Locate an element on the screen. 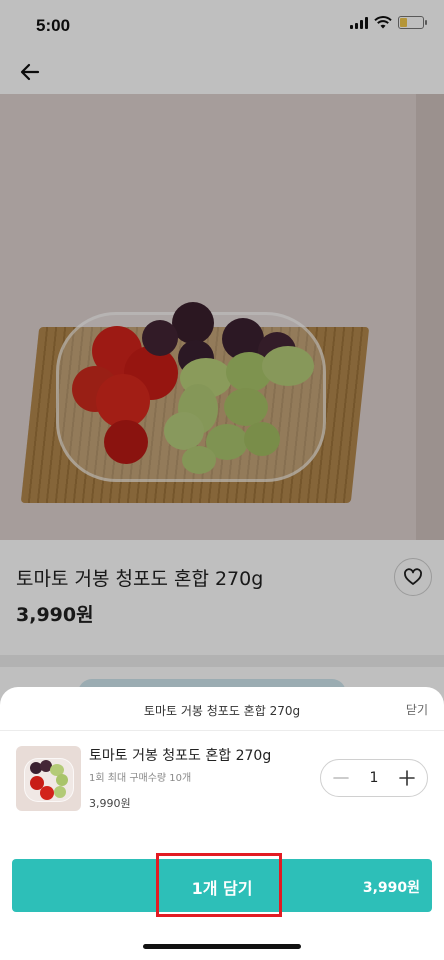 Image resolution: width=444 pixels, height=960 pixels. tomato is located at coordinates (47, 793).